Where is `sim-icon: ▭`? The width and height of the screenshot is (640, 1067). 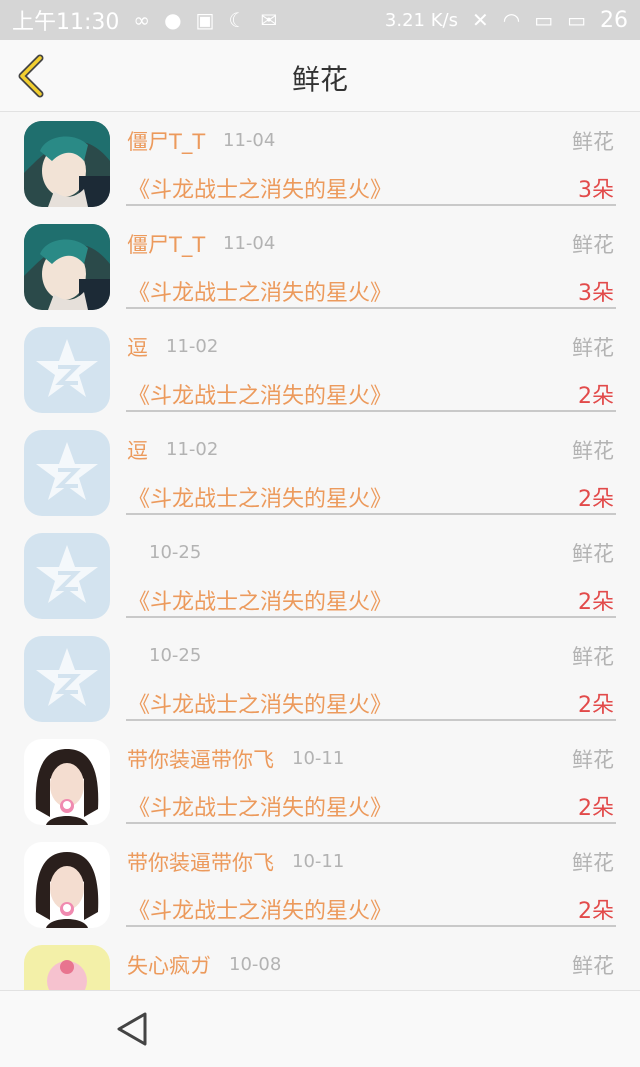
sim-icon: ▭ is located at coordinates (544, 20).